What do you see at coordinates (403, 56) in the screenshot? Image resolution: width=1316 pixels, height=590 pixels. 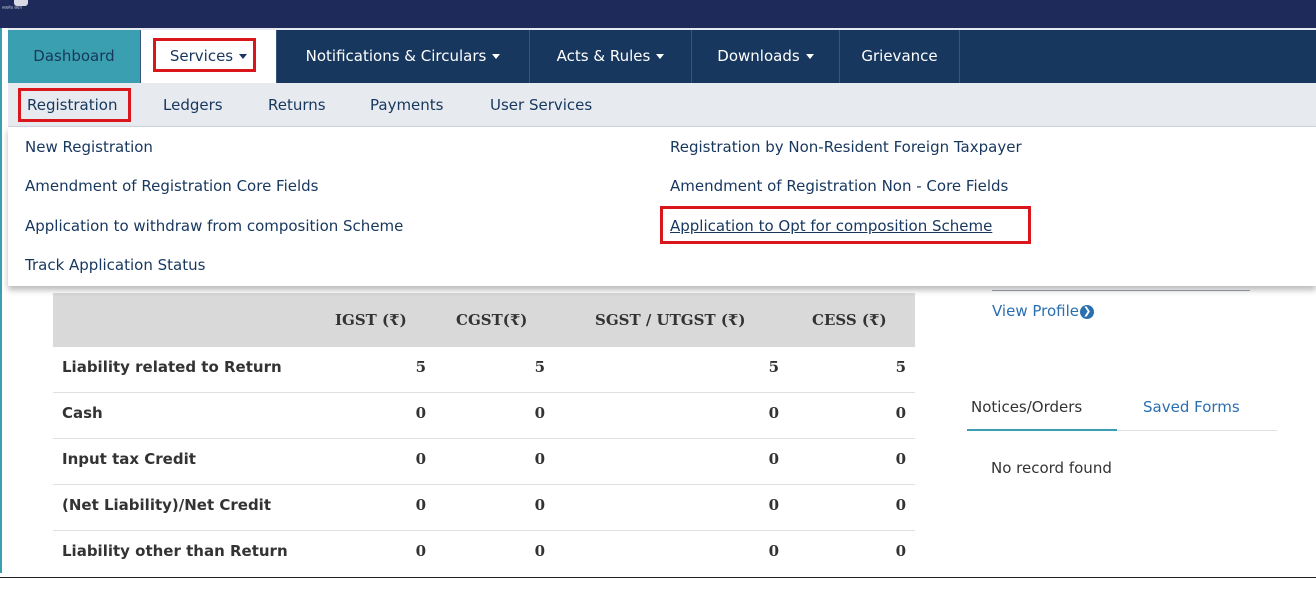 I see `nav-notifications-circulars: Notifications & Circulars` at bounding box center [403, 56].